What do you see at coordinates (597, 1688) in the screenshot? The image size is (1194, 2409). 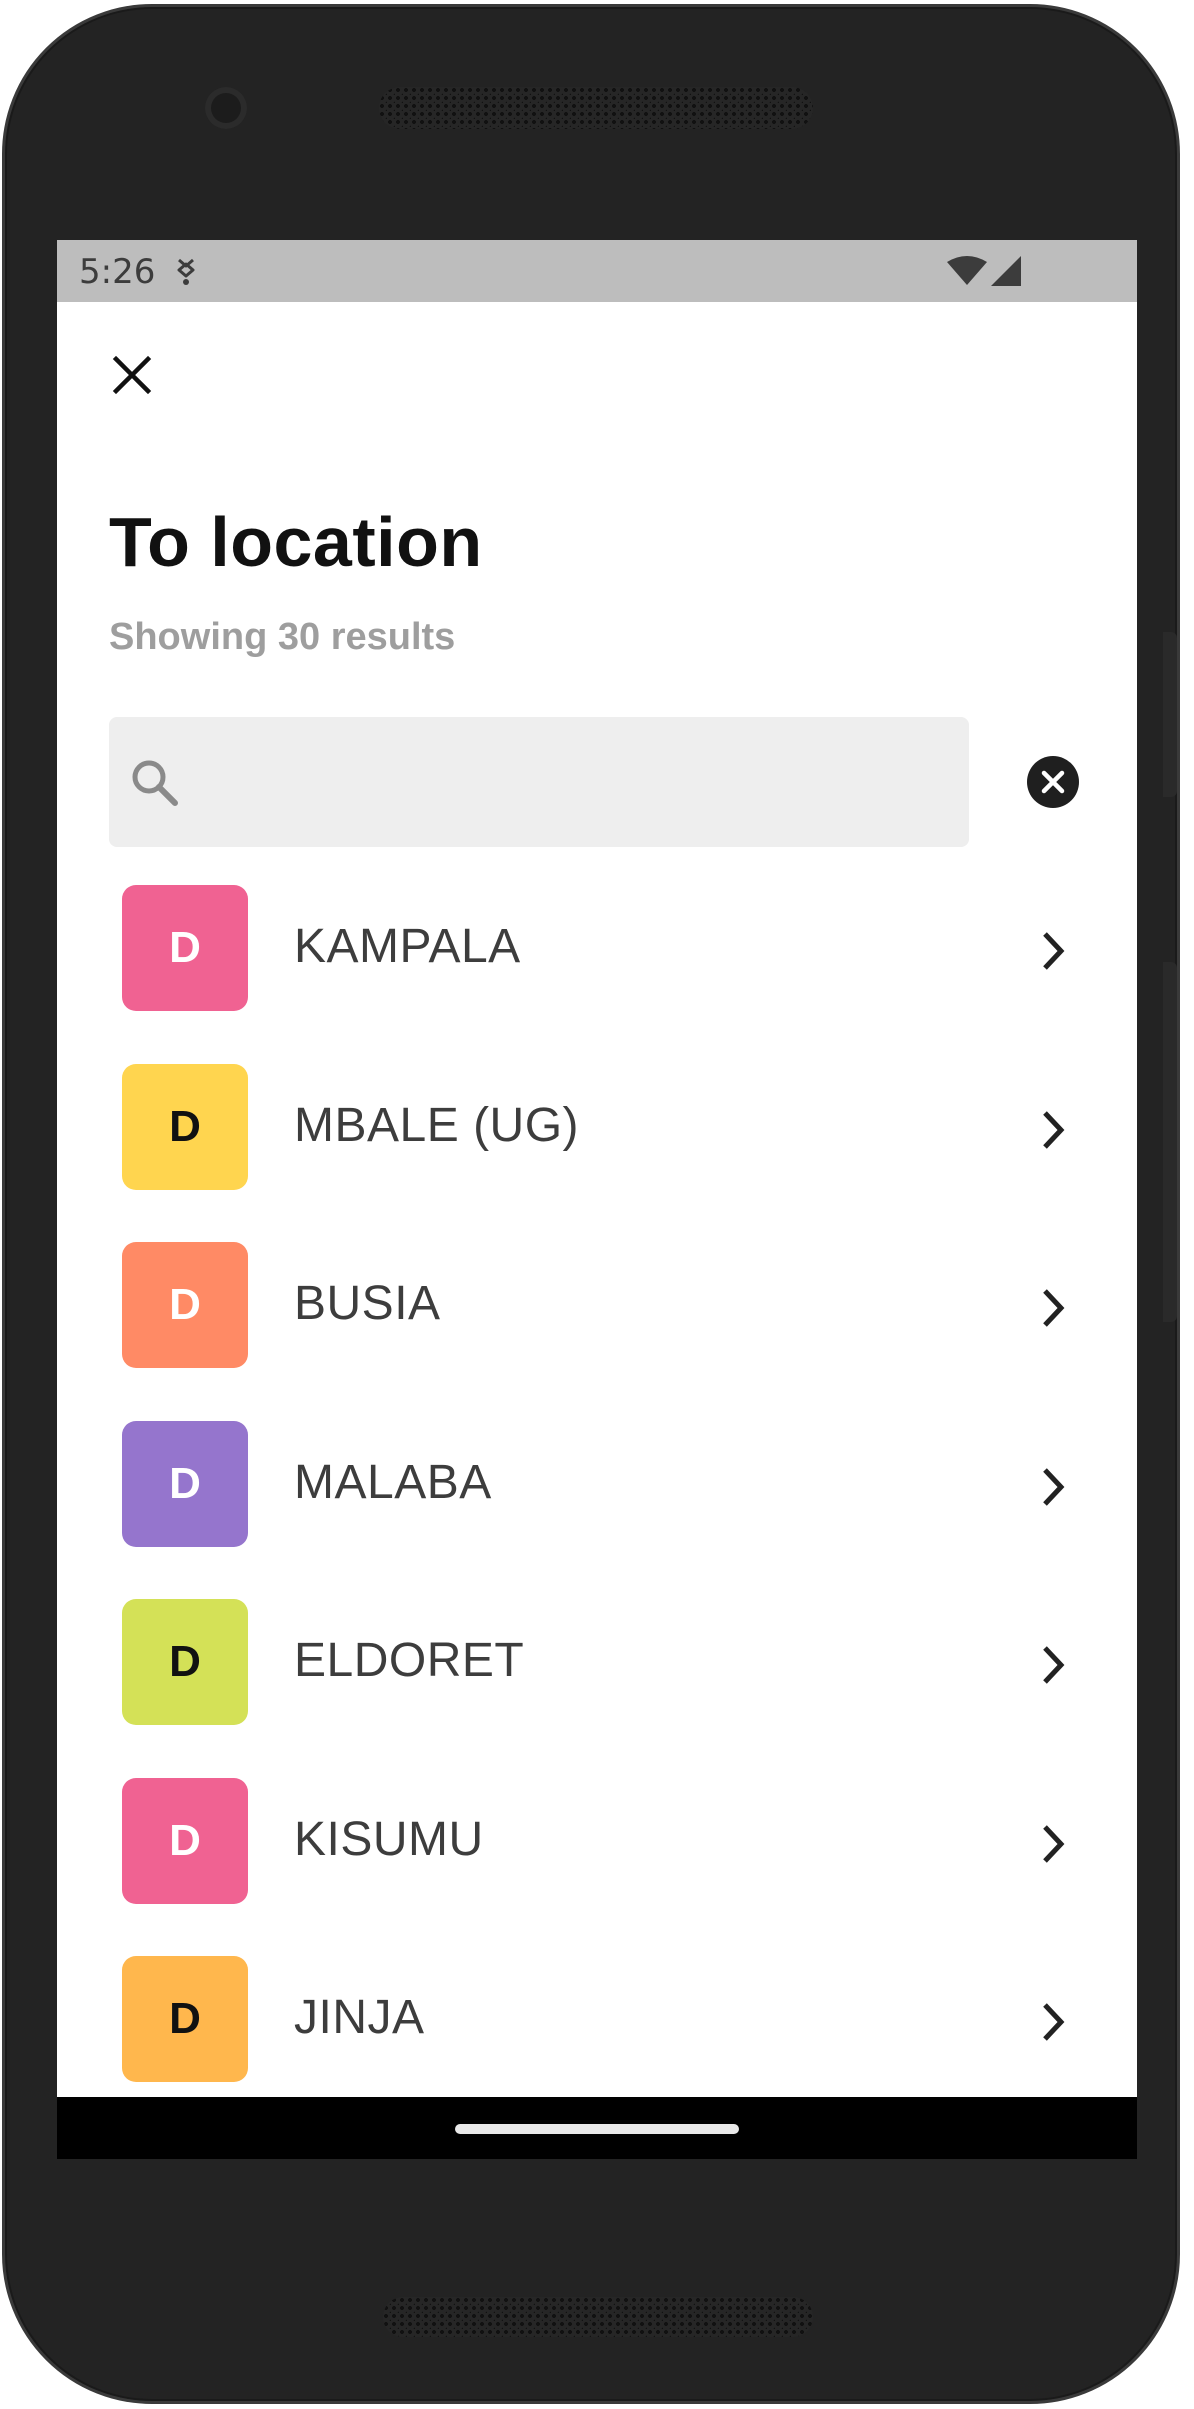 I see `list-item: D ELDORET` at bounding box center [597, 1688].